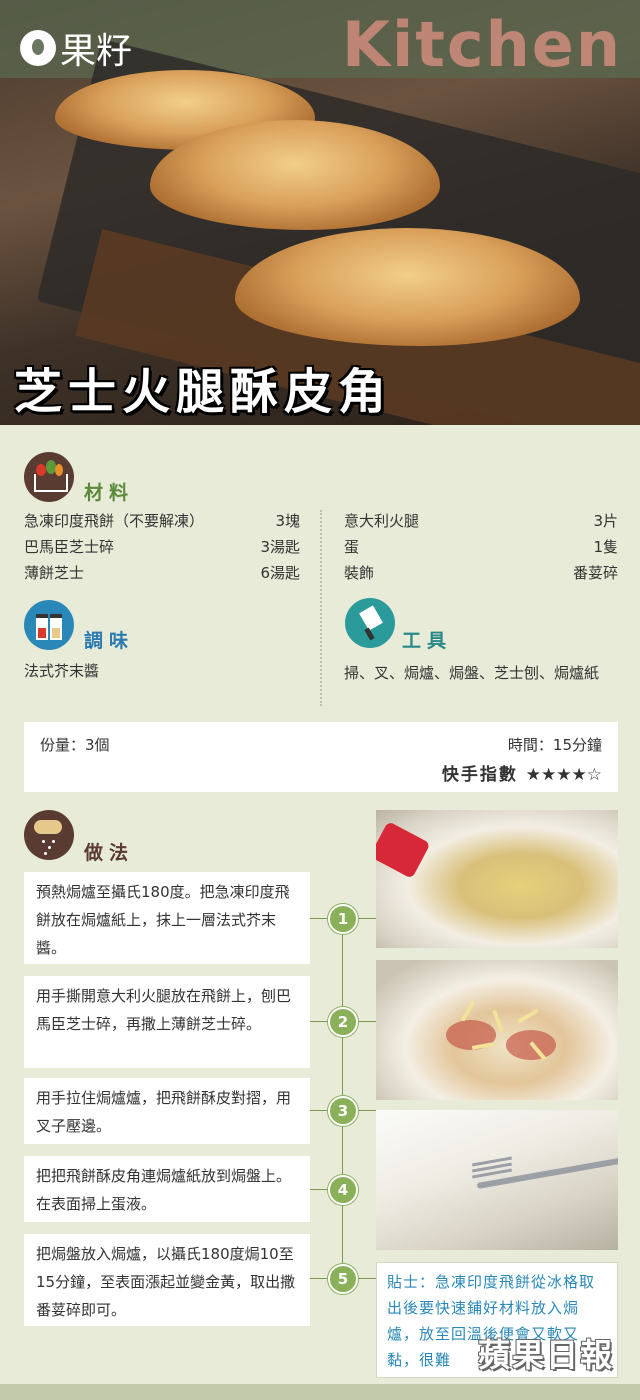 This screenshot has height=1400, width=640. What do you see at coordinates (109, 853) in the screenshot?
I see `method-heading: 做法` at bounding box center [109, 853].